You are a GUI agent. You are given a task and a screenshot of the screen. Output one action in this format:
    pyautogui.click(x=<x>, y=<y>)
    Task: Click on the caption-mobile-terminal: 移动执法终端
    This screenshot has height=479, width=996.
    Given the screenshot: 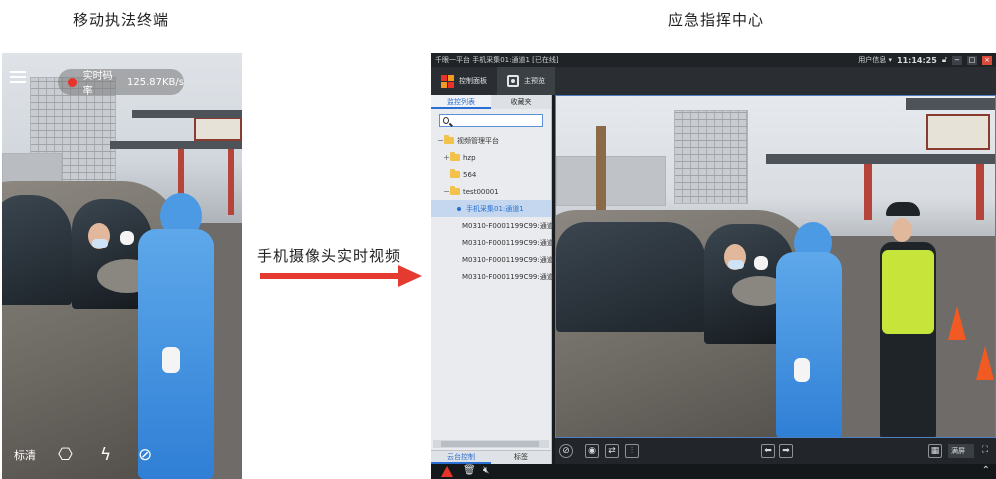 What is the action you would take?
    pyautogui.click(x=121, y=20)
    